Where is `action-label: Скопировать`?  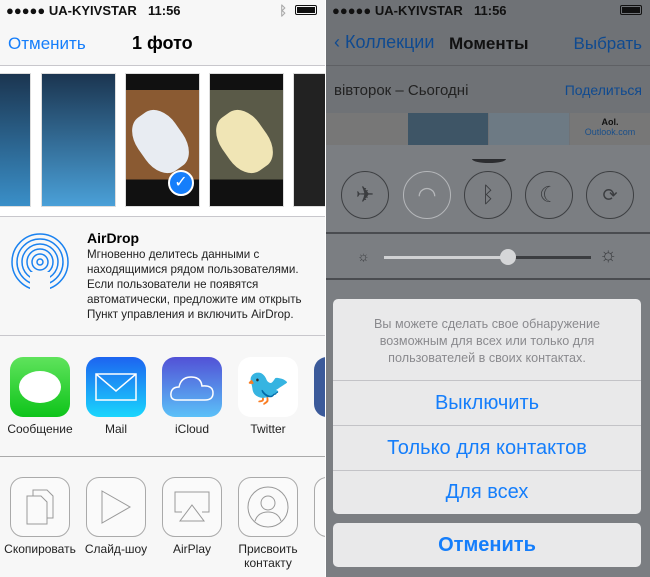 action-label: Скопировать is located at coordinates (40, 549).